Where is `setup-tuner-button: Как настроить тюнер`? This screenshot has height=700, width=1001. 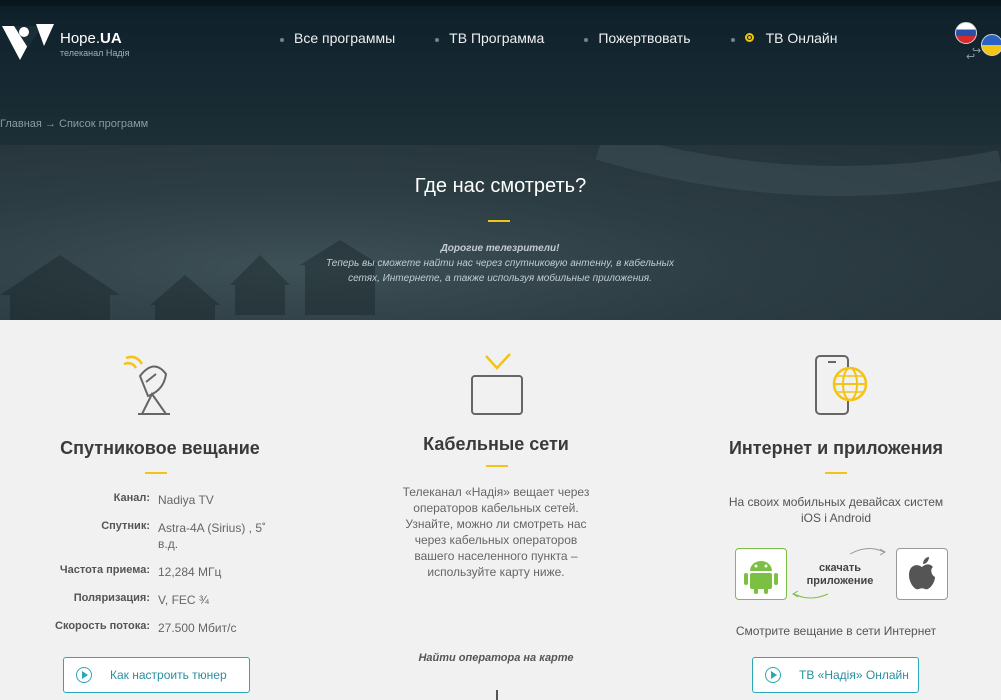
setup-tuner-button: Как настроить тюнер is located at coordinates (156, 675).